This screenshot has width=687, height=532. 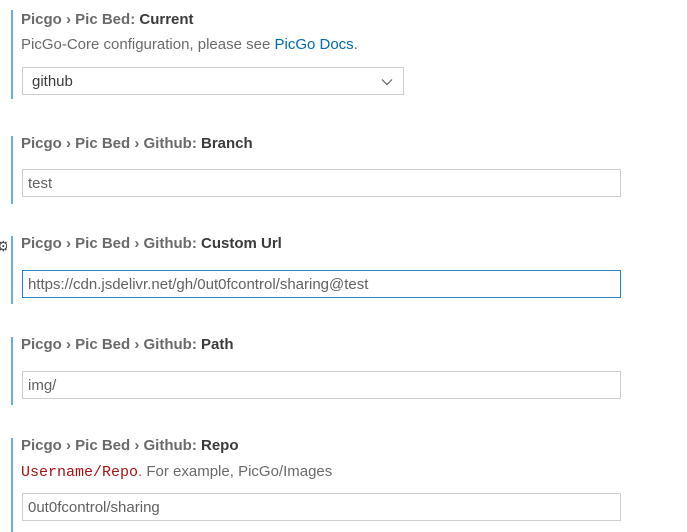 I want to click on setting-key: Repo, so click(x=220, y=445).